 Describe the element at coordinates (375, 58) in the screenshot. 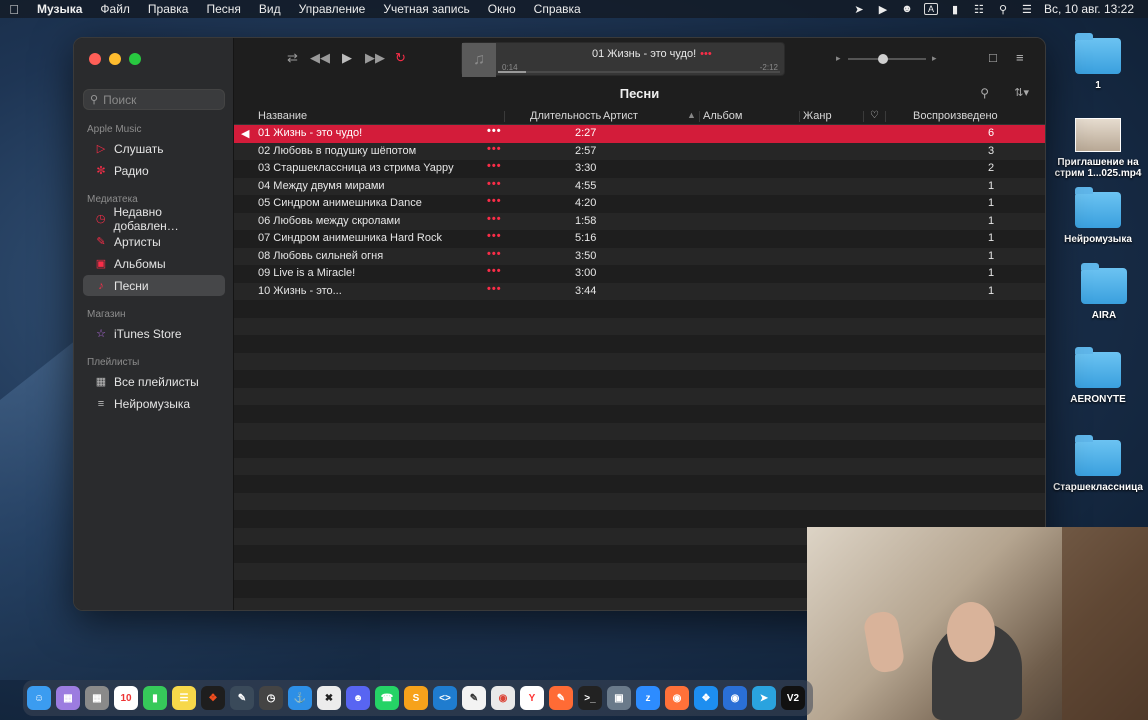

I see `next-track-icon: ▶▶` at that location.